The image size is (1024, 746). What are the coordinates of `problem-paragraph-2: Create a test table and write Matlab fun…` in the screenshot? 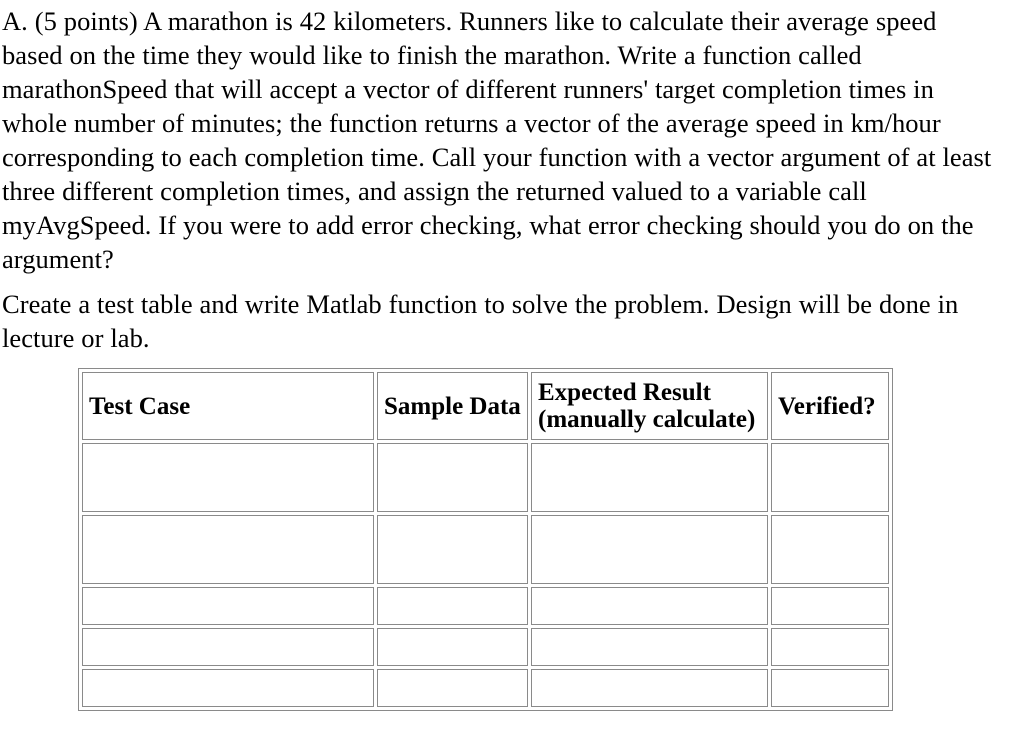 It's located at (480, 321).